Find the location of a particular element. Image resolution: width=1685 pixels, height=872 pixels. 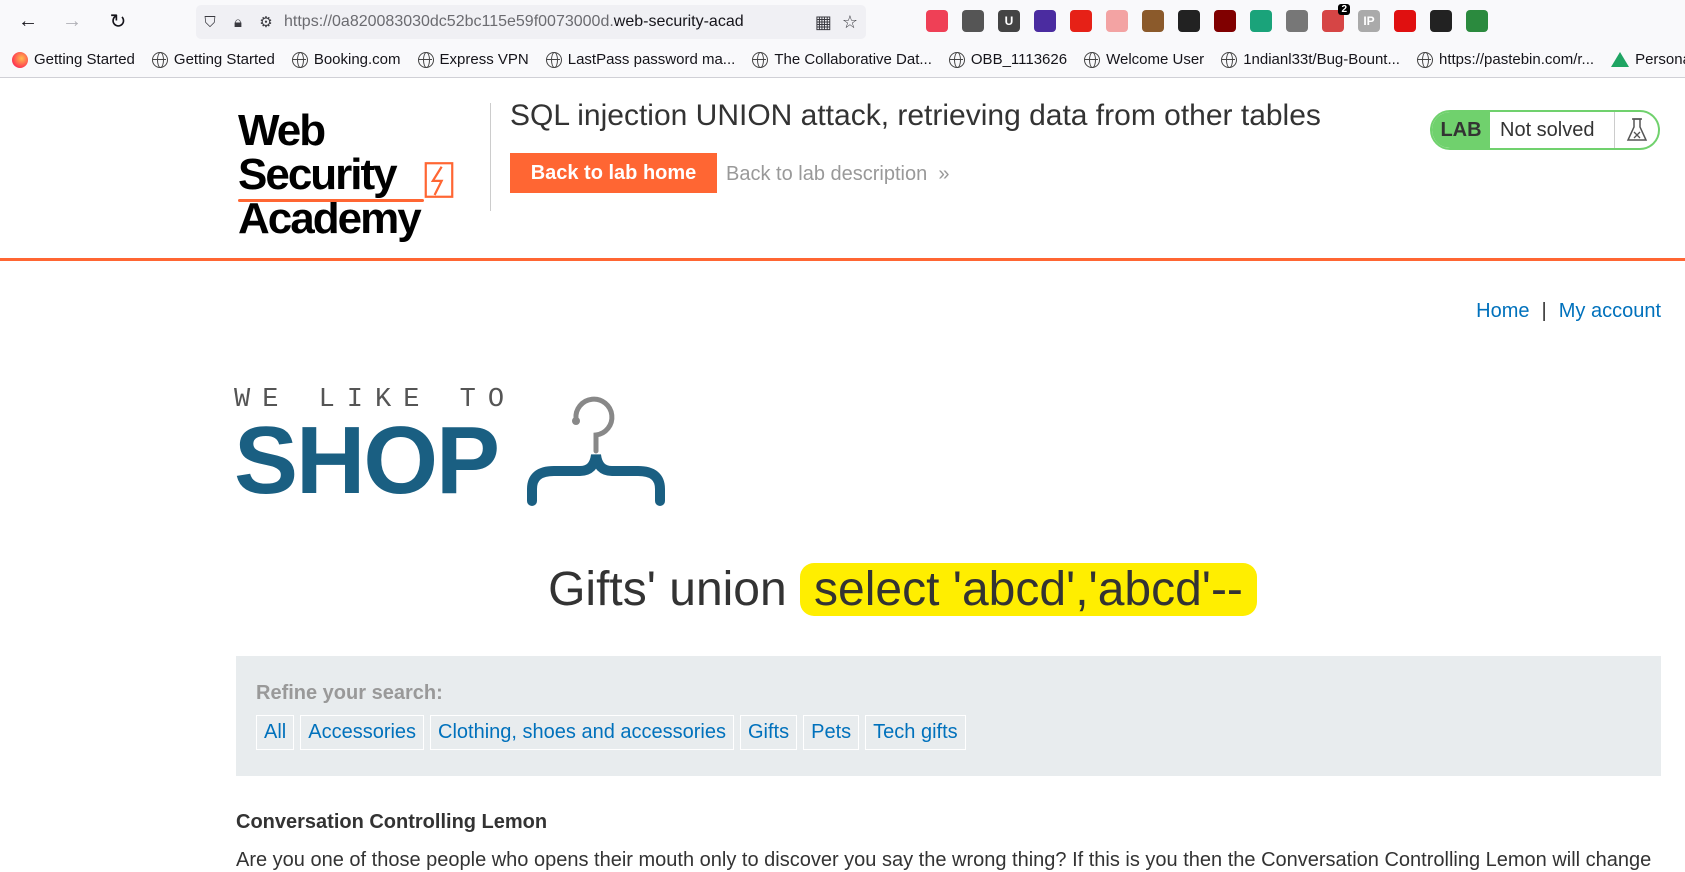

filter-accessories: Accessories is located at coordinates (362, 732).